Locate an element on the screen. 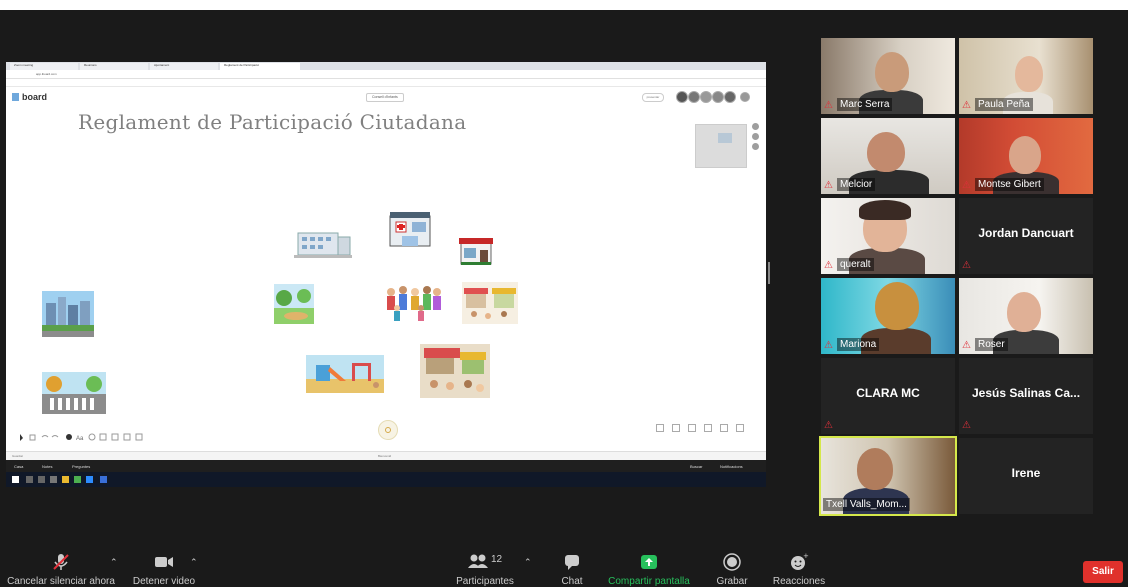  participants-button: 12 Participantes is located at coordinates (485, 569).